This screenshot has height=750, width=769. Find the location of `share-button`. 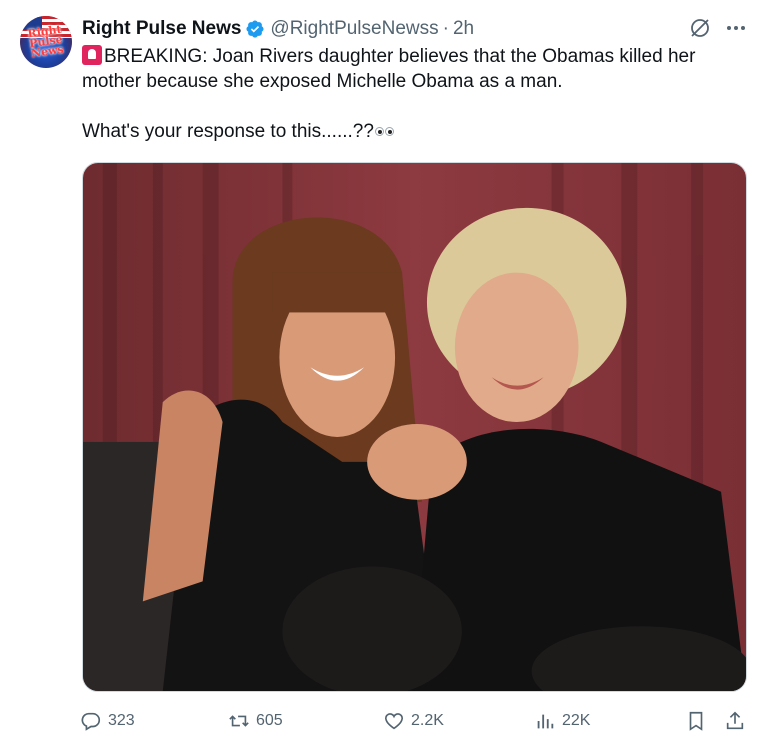

share-button is located at coordinates (735, 721).